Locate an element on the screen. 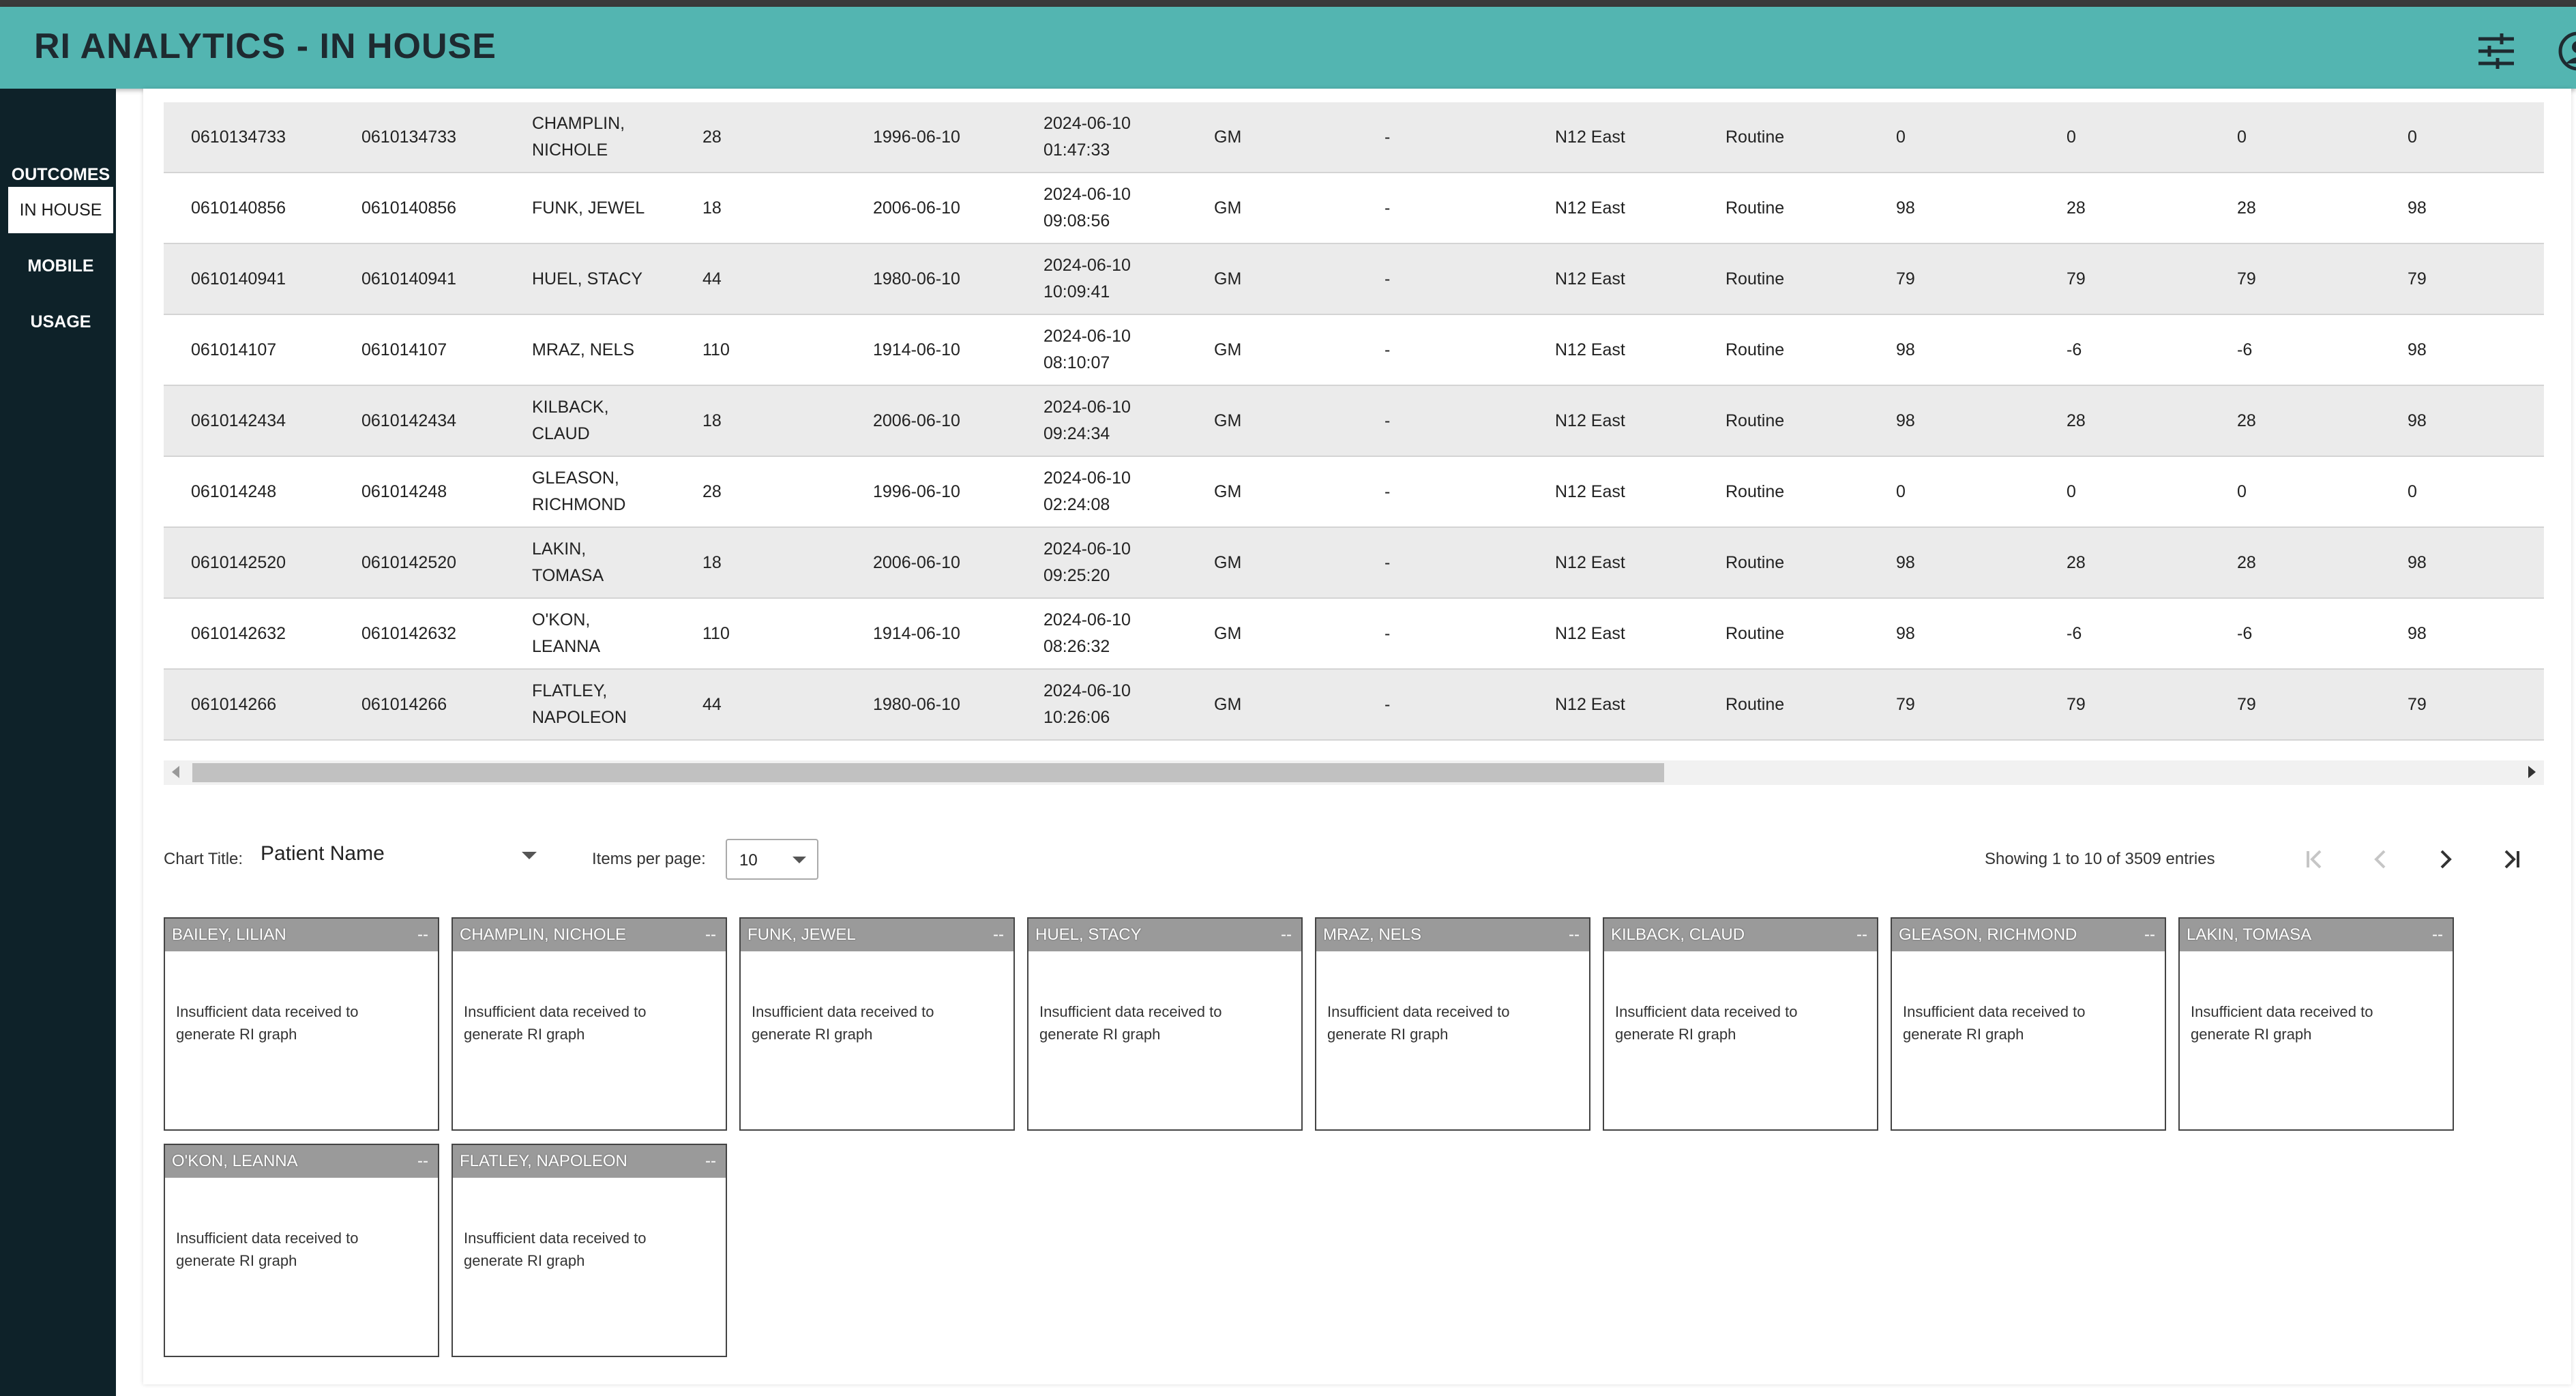 This screenshot has height=1396, width=2576. cell-age: 110 is located at coordinates (716, 633).